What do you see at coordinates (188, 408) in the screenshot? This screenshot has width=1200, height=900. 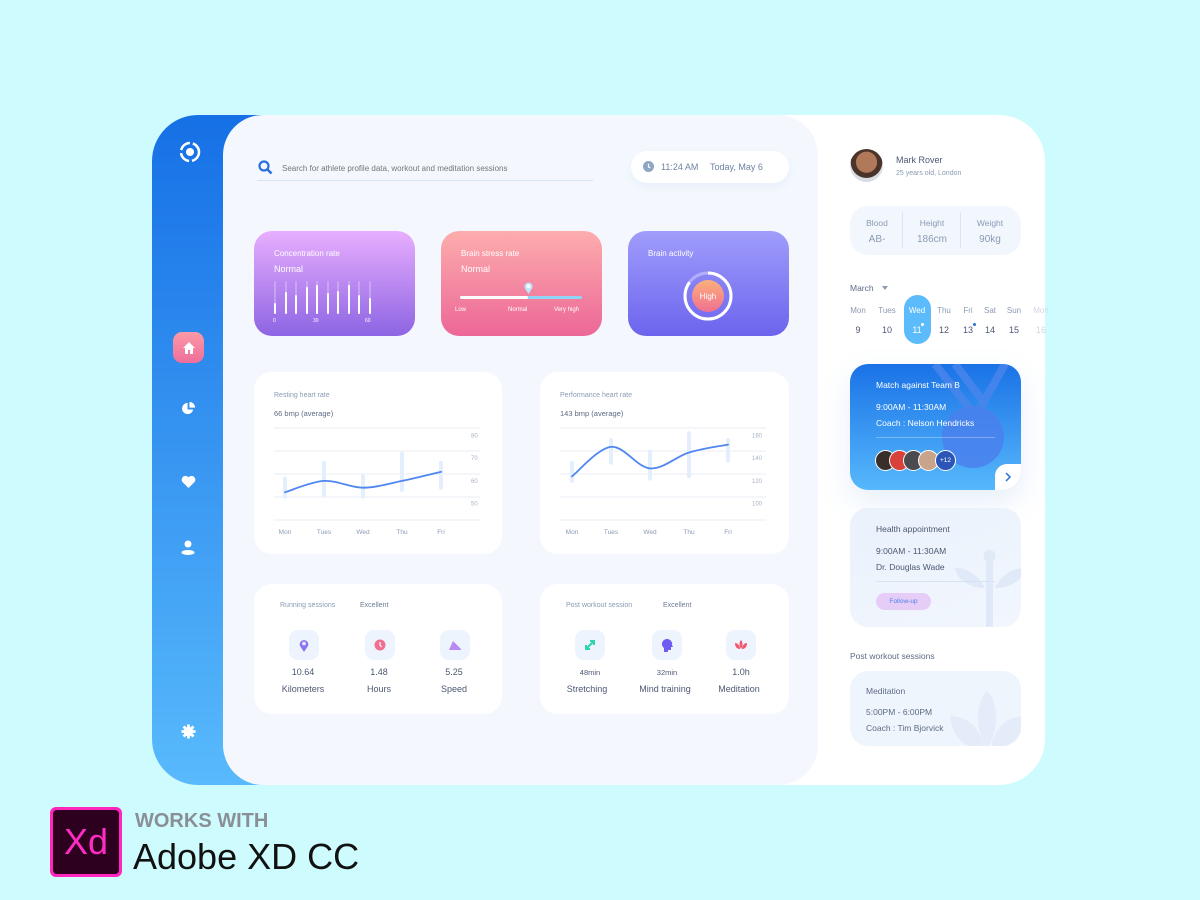 I see `sidebar-item-stats` at bounding box center [188, 408].